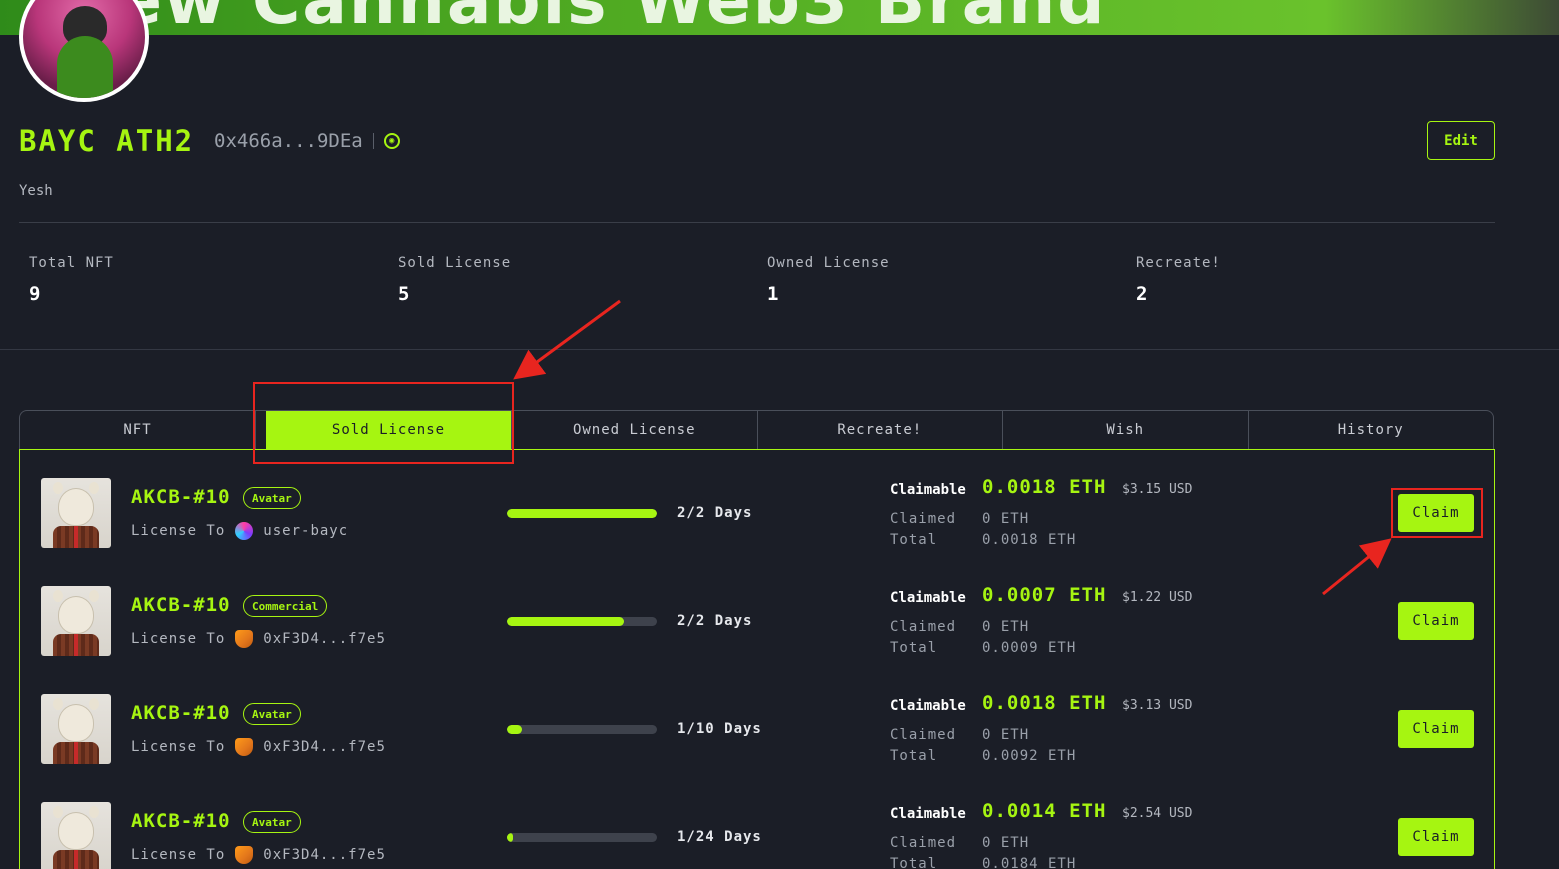  What do you see at coordinates (567, 339) in the screenshot?
I see `arrow-to-tab` at bounding box center [567, 339].